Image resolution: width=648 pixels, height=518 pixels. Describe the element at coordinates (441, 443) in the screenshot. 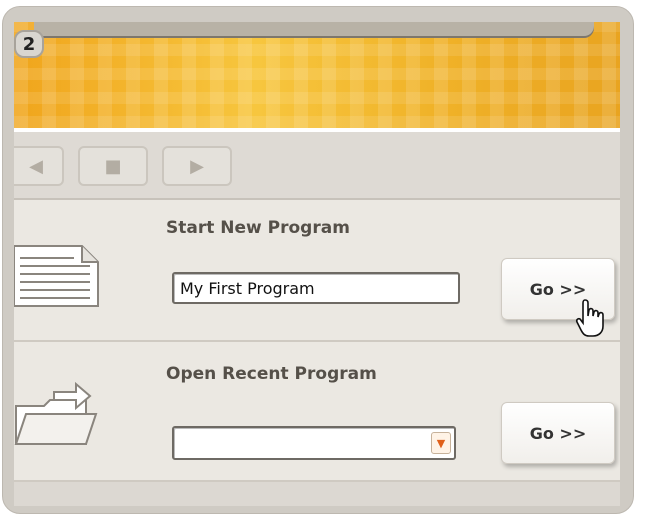

I see `dropdown-arrow-icon: ▼` at that location.